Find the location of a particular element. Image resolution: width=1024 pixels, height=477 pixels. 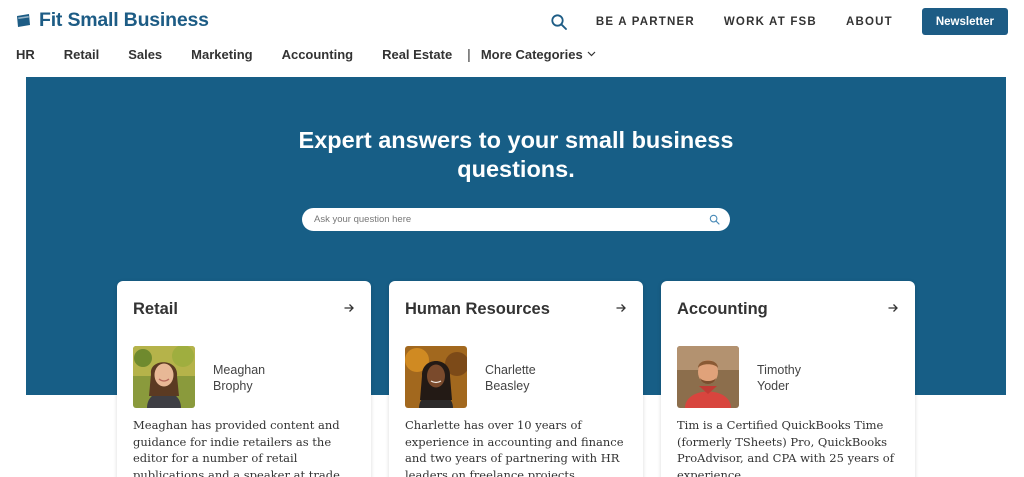

hero-title-line2: questions. is located at coordinates (516, 169).